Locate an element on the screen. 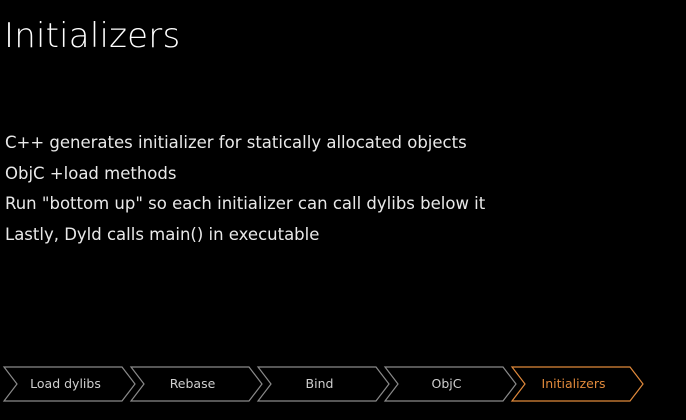  step-label: Initializers is located at coordinates (573, 383).